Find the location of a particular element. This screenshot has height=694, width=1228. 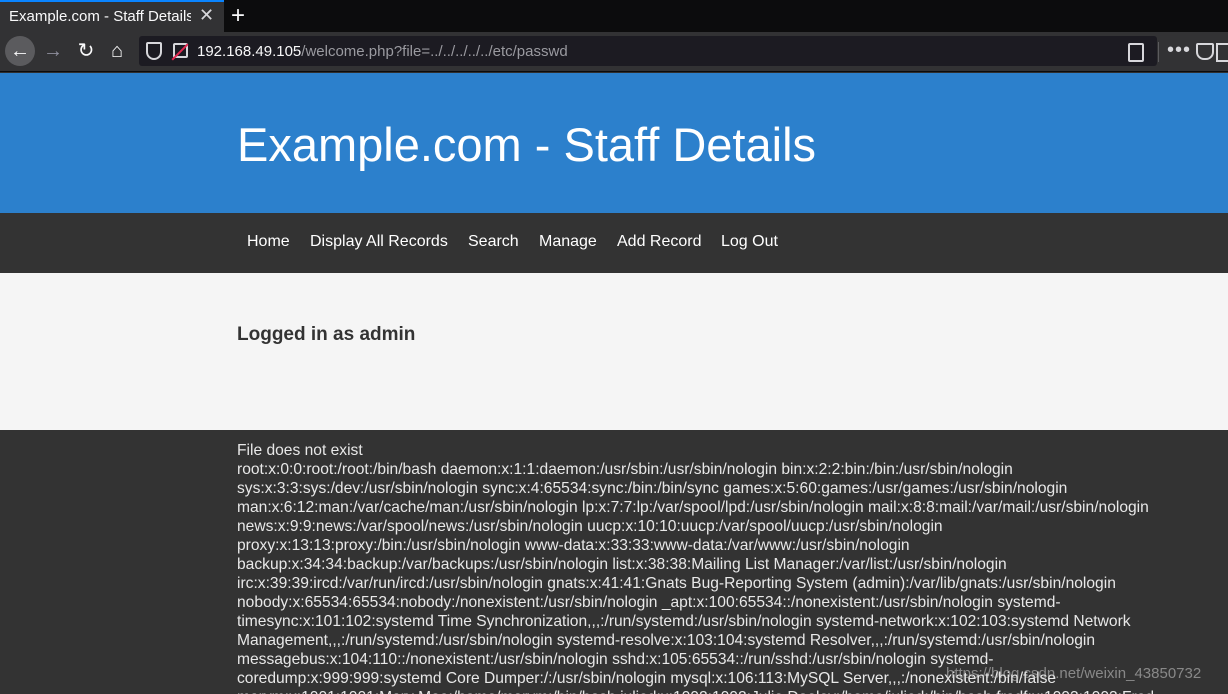

pocket-icon is located at coordinates (1205, 51).